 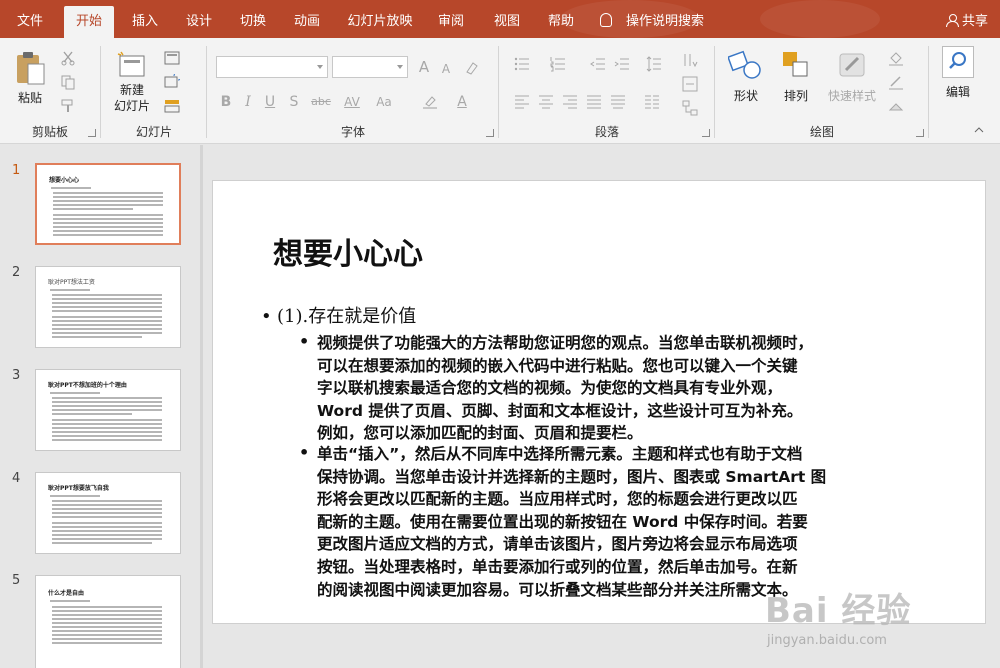 I want to click on editing-group: 编辑, so click(x=960, y=92).